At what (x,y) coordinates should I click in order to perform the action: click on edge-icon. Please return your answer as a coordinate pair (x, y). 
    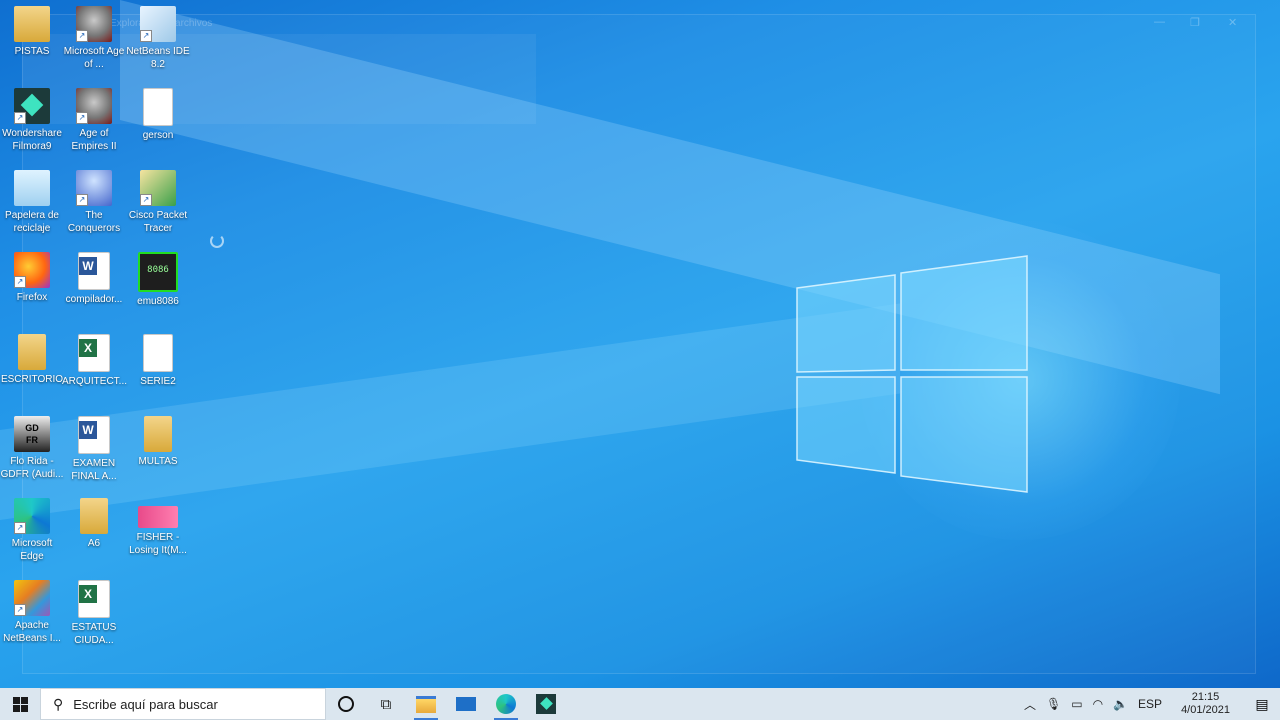
    Looking at the image, I should click on (506, 704).